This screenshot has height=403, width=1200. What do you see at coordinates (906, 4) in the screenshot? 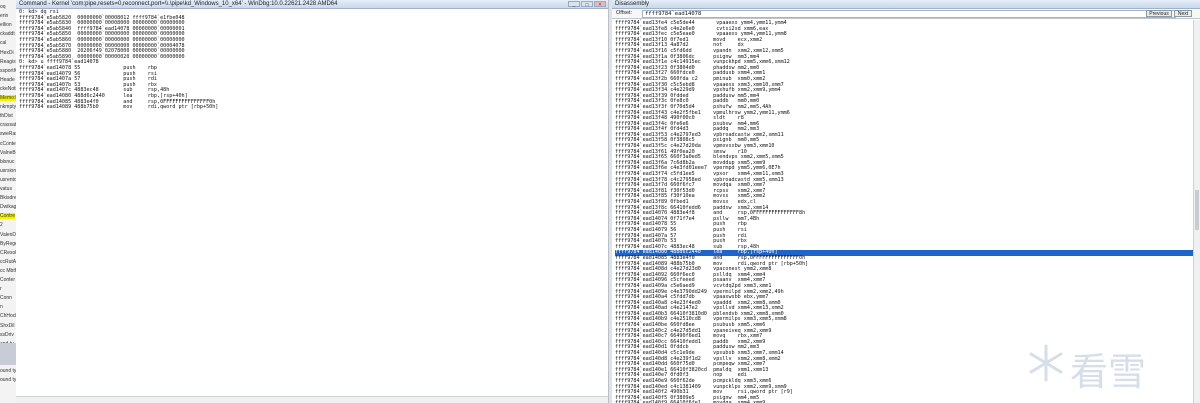
I see `disassembly-window-titlebar: Disassembly` at bounding box center [906, 4].